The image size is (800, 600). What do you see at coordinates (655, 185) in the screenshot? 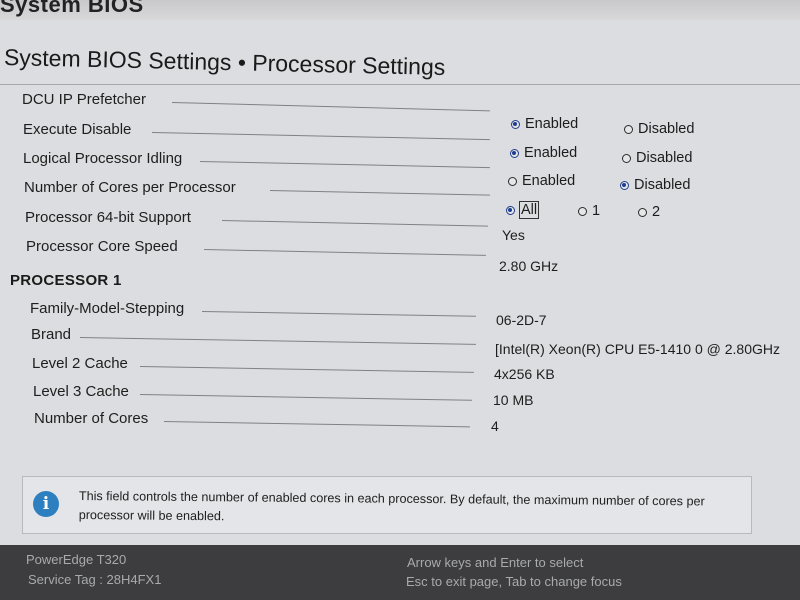
I see `radio-cores-disabled: Disabled` at bounding box center [655, 185].